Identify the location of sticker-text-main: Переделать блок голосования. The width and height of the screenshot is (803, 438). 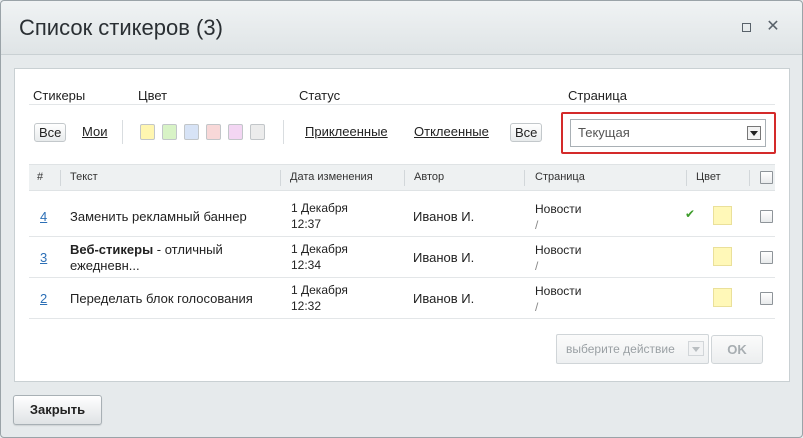
(161, 298).